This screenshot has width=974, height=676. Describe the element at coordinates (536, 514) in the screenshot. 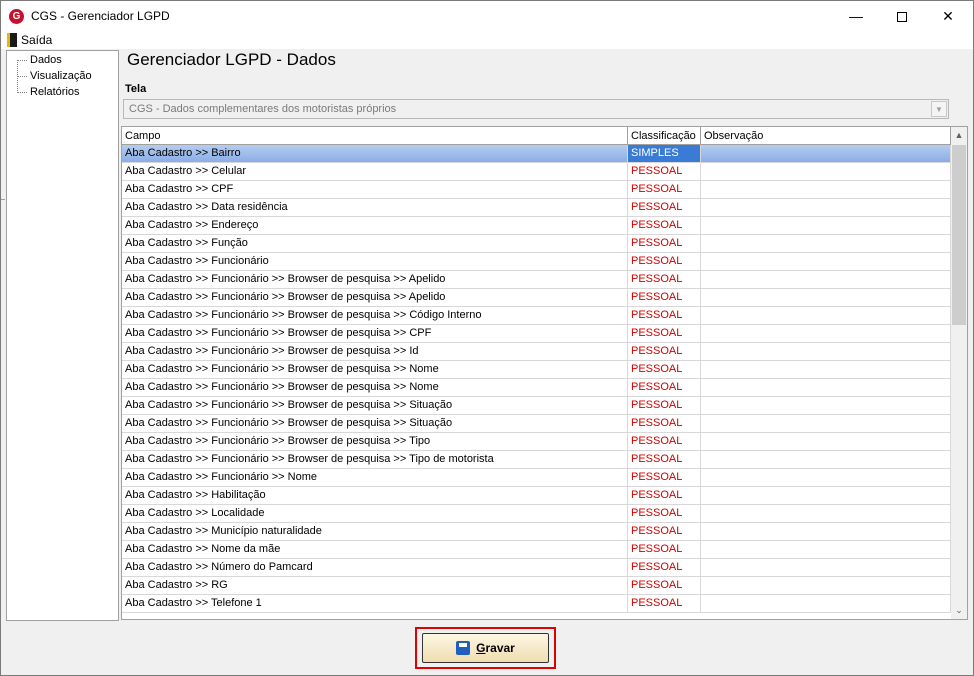

I see `table-row: Aba Cadastro >> Localidade PESSOAL` at that location.